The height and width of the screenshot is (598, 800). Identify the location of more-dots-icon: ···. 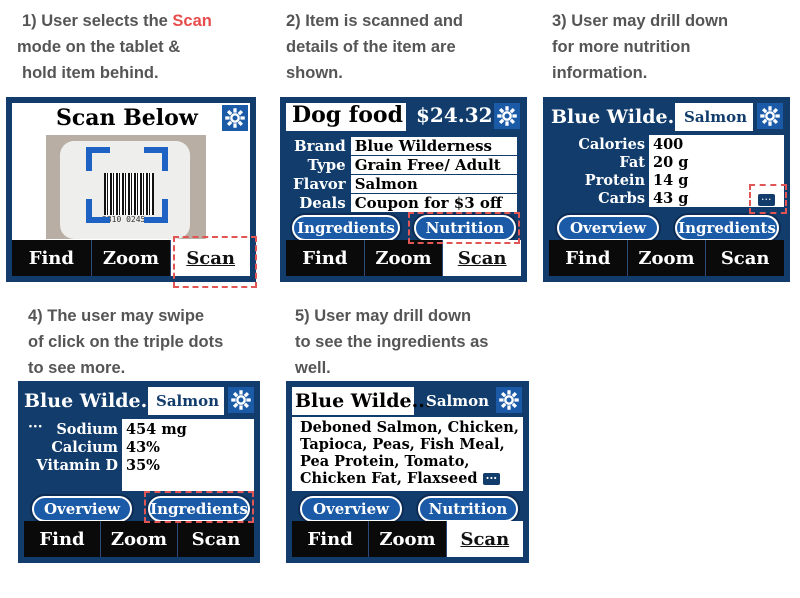
(491, 479).